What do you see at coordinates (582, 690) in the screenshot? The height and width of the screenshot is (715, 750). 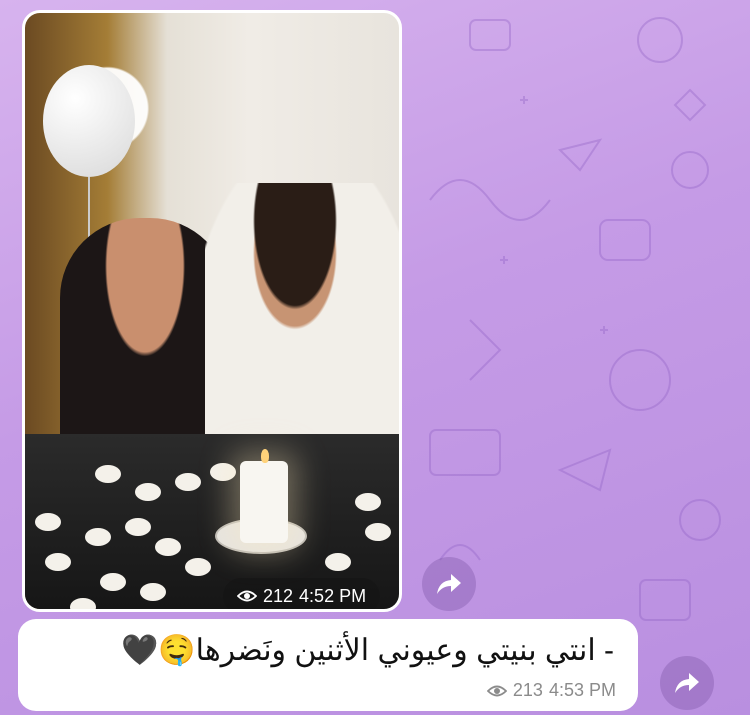 I see `text-timestamp: 4:53 PM` at bounding box center [582, 690].